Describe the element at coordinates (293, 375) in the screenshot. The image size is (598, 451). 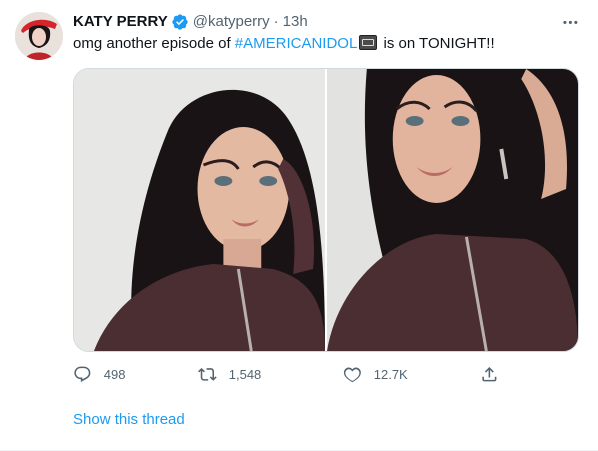
I see `tweet-actions: 498 1,548 12.7K` at that location.